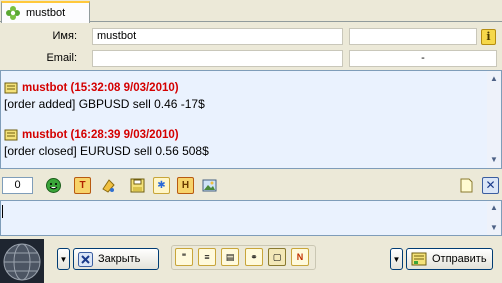  I want to click on send-button: Отправить, so click(449, 259).